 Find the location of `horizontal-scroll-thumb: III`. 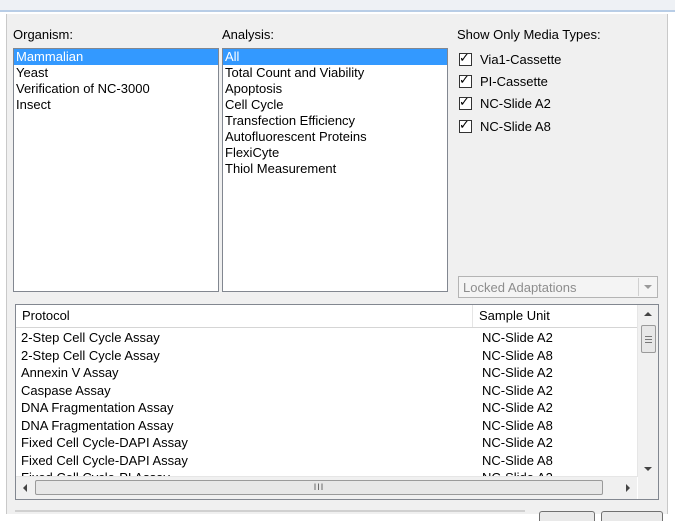

horizontal-scroll-thumb: III is located at coordinates (319, 487).